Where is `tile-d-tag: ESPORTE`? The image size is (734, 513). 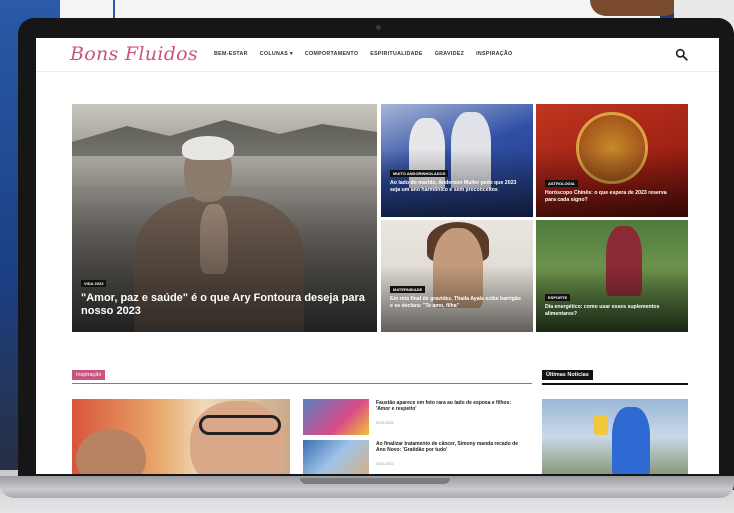
tile-d-tag: ESPORTE is located at coordinates (558, 297).